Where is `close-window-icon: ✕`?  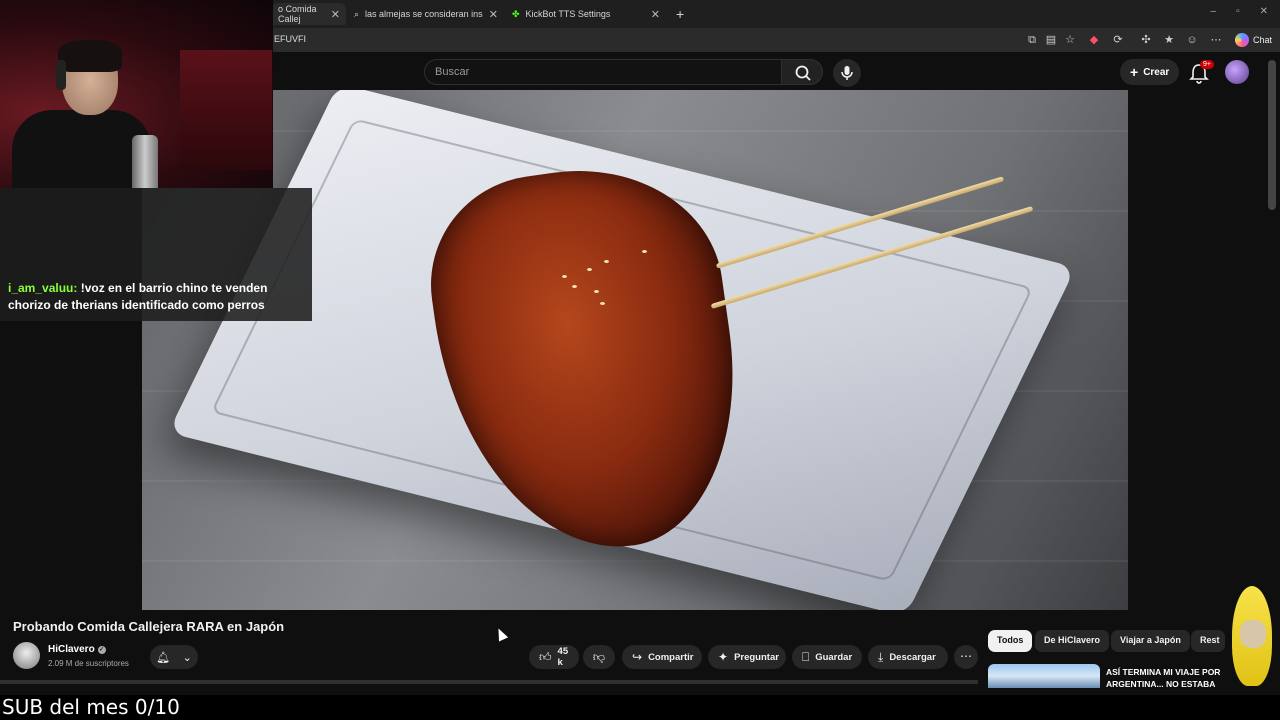
close-window-icon: ✕ is located at coordinates (1264, 11).